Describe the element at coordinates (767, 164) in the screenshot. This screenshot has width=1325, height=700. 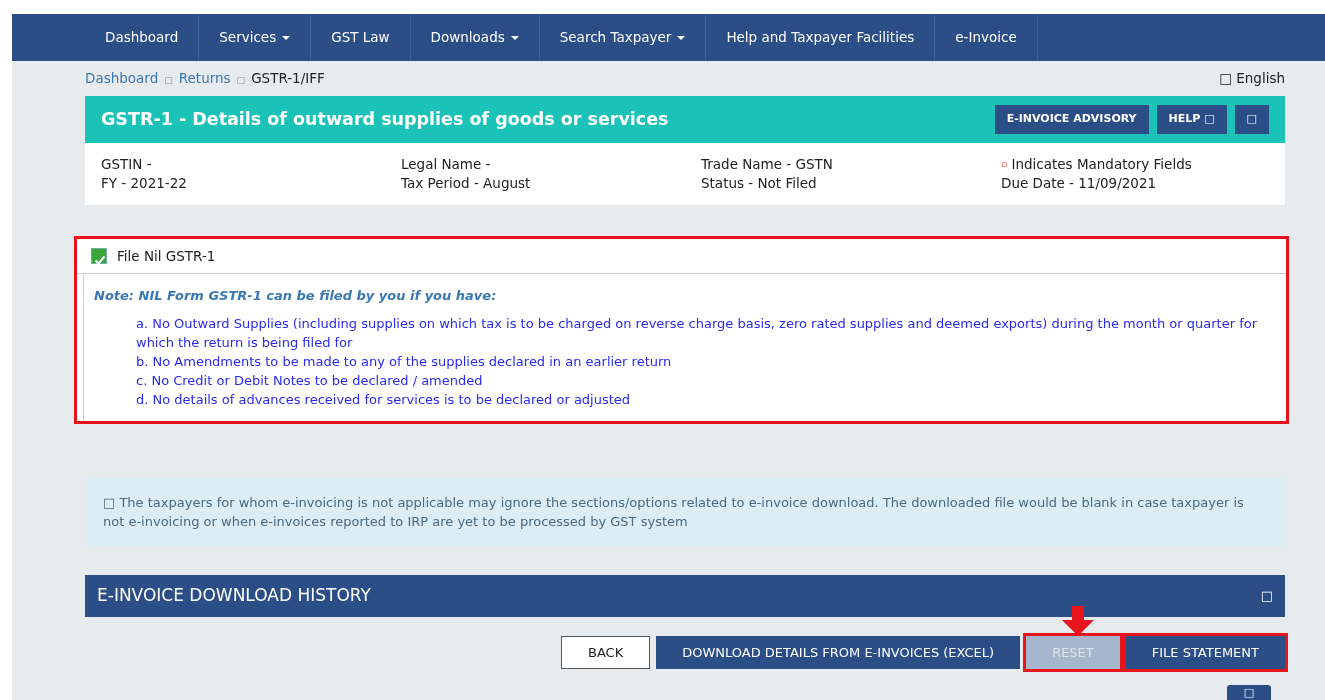
I see `info-text: Trade Name - GSTN` at that location.